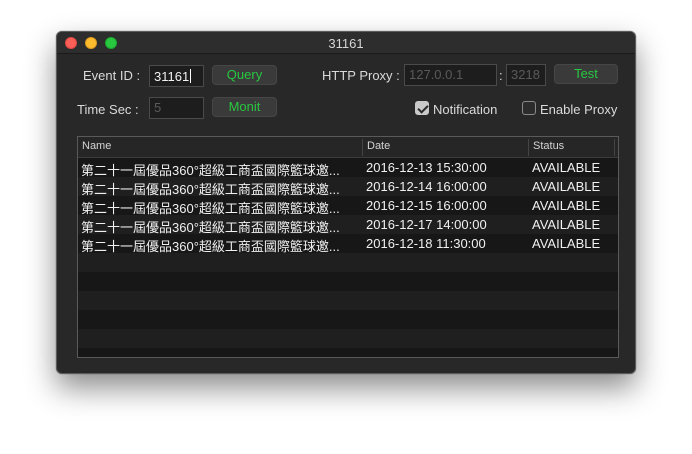  Describe the element at coordinates (112, 75) in the screenshot. I see `event-id-label: Event ID :` at that location.